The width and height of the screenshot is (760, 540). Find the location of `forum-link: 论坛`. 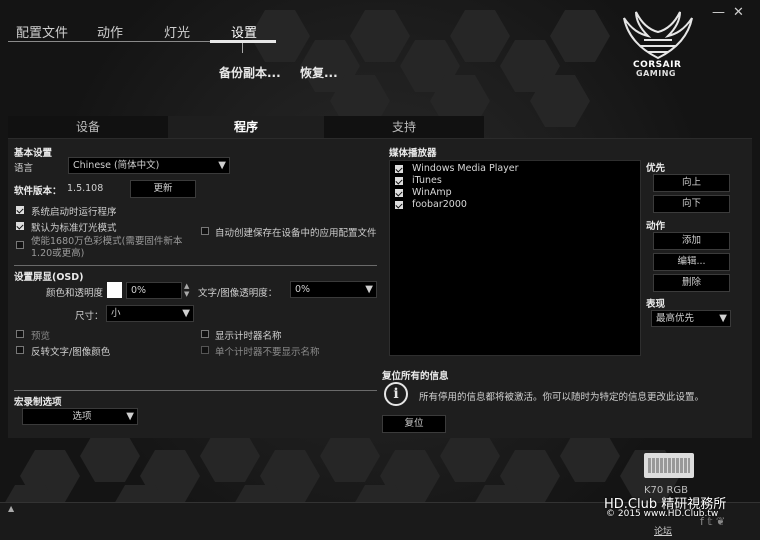

forum-link: 论坛 is located at coordinates (663, 530).